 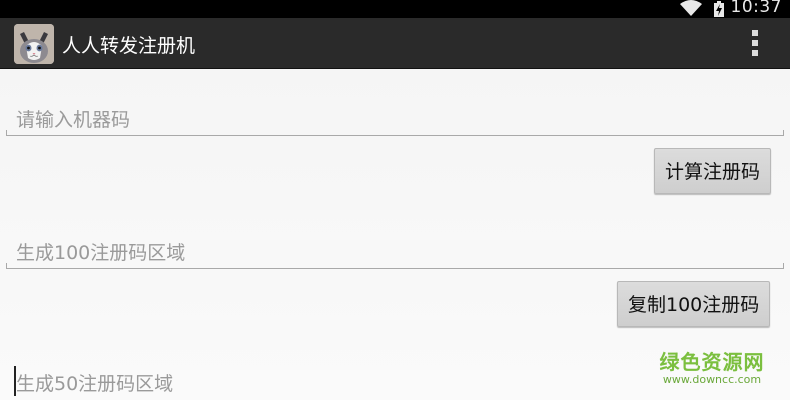 What do you see at coordinates (101, 253) in the screenshot?
I see `codes-100-placeholder: 生成100注册码区域` at bounding box center [101, 253].